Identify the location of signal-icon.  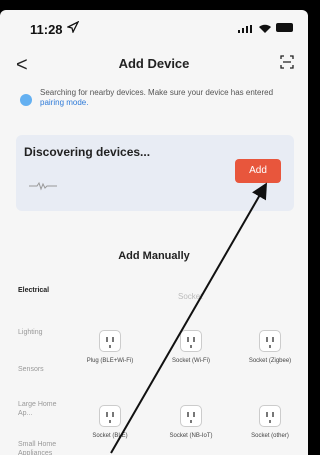
(245, 29).